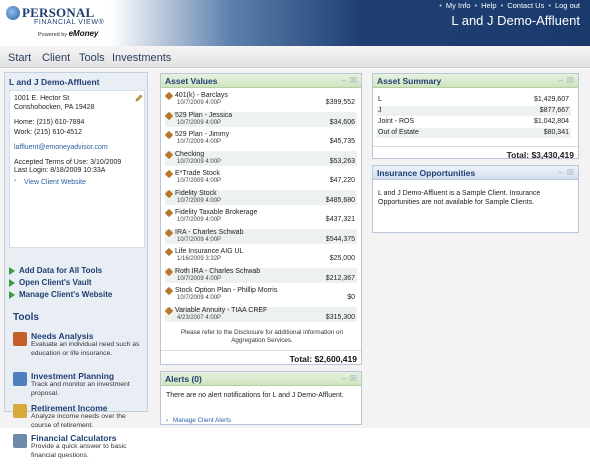 The height and width of the screenshot is (473, 590). I want to click on green-arrow-icon, so click(12, 271).